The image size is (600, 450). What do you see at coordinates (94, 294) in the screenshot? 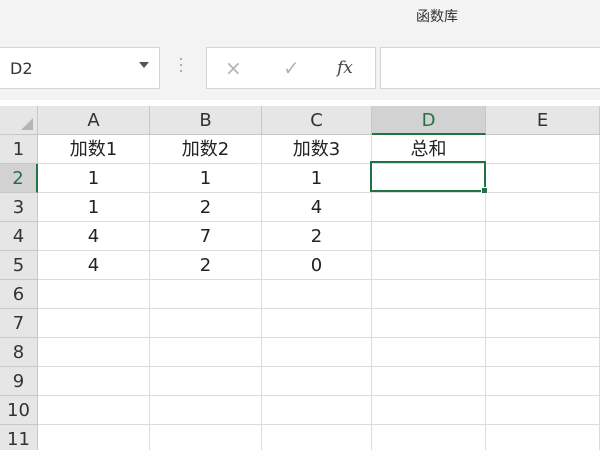
I see `cell-a6` at bounding box center [94, 294].